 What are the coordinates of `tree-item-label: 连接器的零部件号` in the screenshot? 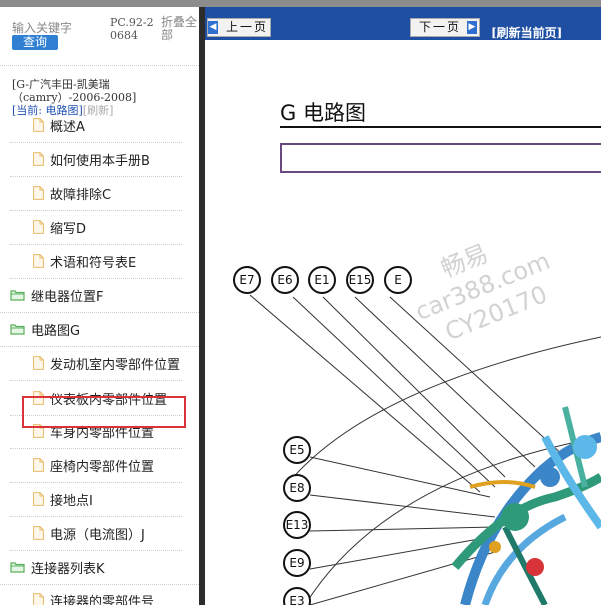 It's located at (102, 599).